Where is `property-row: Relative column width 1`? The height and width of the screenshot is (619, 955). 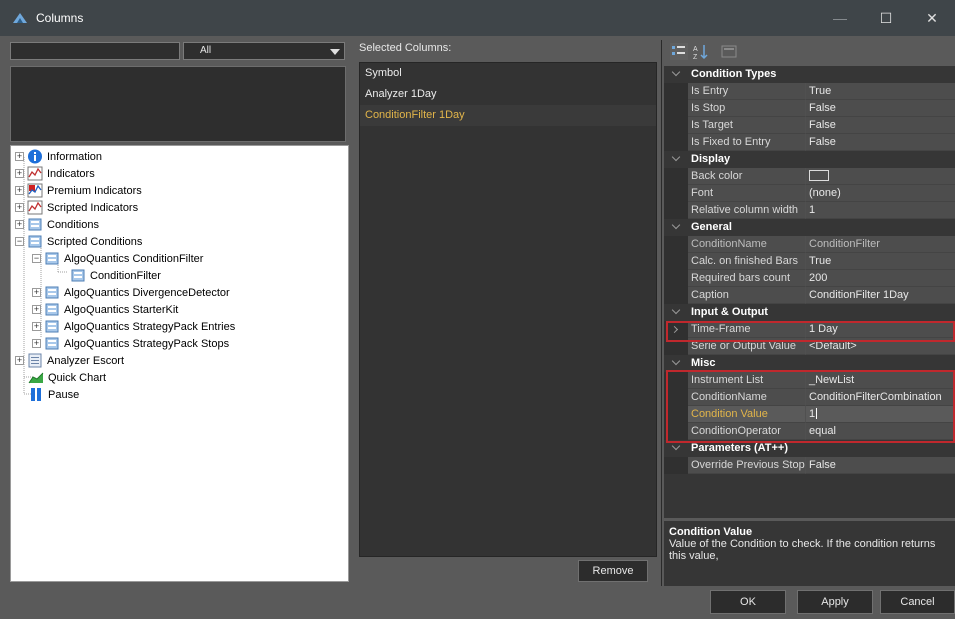 property-row: Relative column width 1 is located at coordinates (809, 210).